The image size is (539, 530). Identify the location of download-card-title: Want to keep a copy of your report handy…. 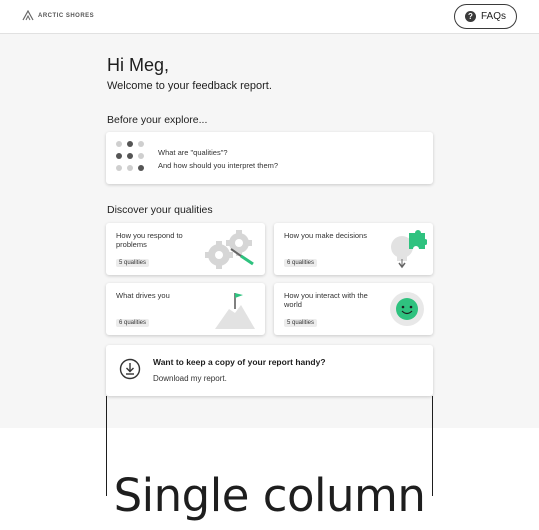
(239, 362).